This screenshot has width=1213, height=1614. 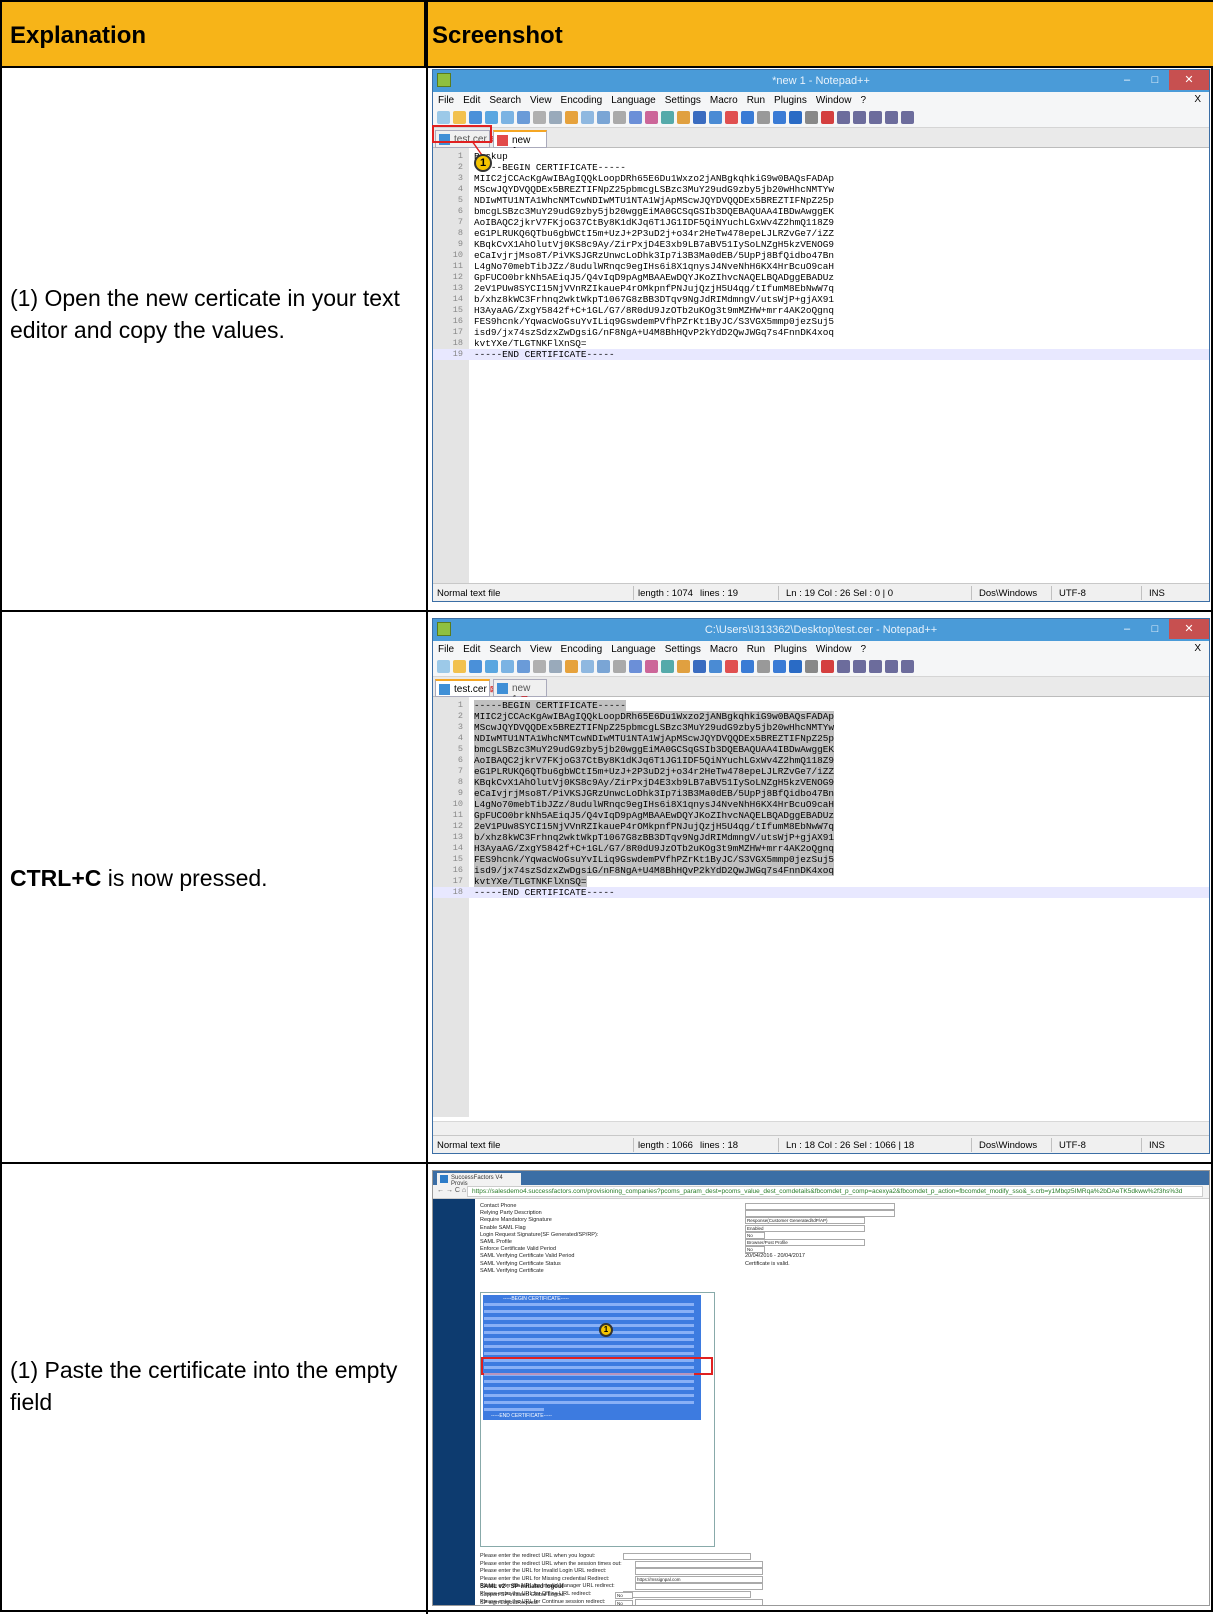 I want to click on nav-buttons-icon: ← → C ⌂, so click(x=451, y=1190).